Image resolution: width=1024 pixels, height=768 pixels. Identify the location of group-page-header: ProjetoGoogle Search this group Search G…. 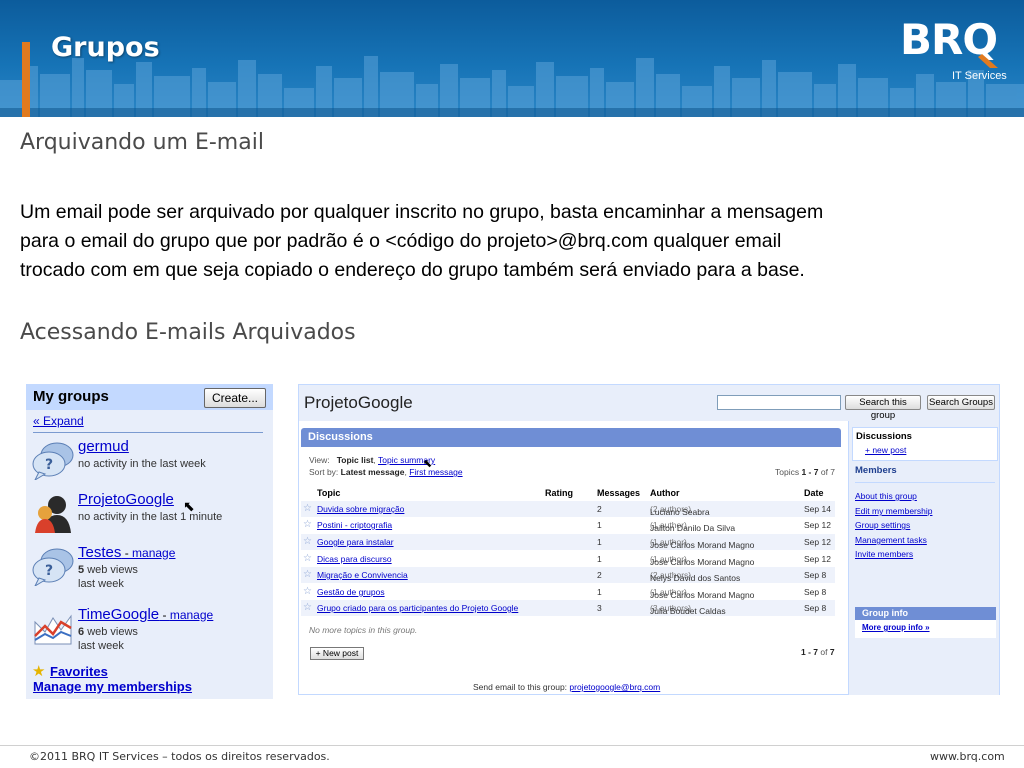
(649, 403).